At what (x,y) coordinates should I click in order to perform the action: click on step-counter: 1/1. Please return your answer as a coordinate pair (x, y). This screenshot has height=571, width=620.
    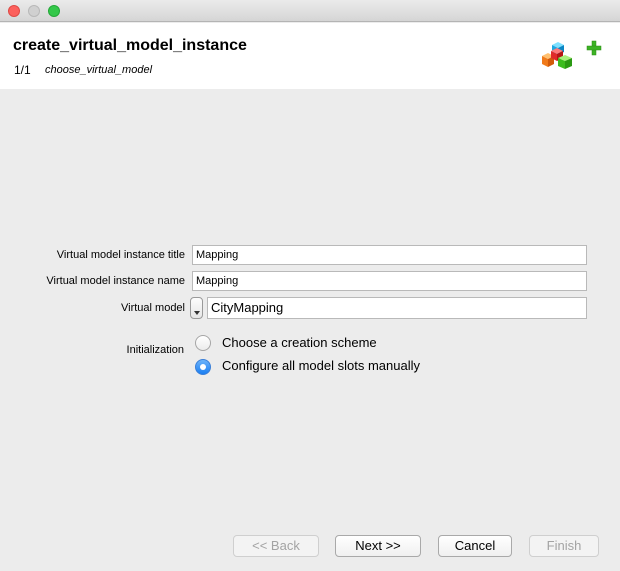
    Looking at the image, I should click on (22, 70).